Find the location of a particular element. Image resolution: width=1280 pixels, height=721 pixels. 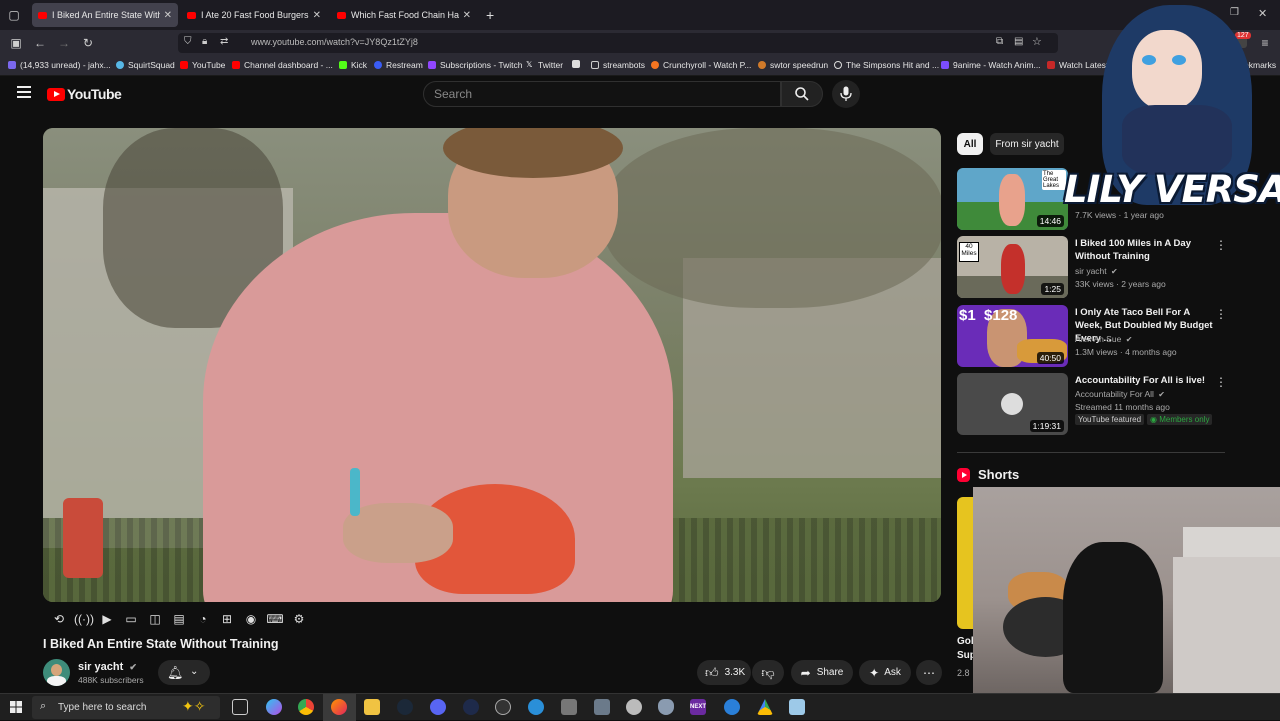

channel-line: Alex Ah Sue ✔ is located at coordinates (1103, 339).